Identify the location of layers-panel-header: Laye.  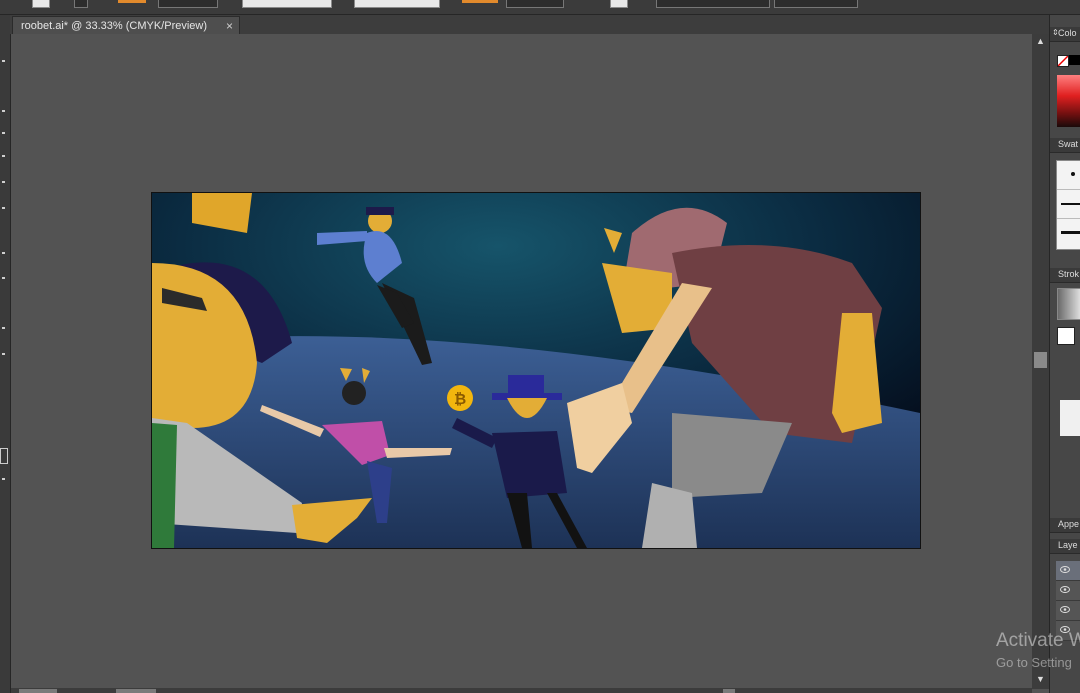
(1065, 546).